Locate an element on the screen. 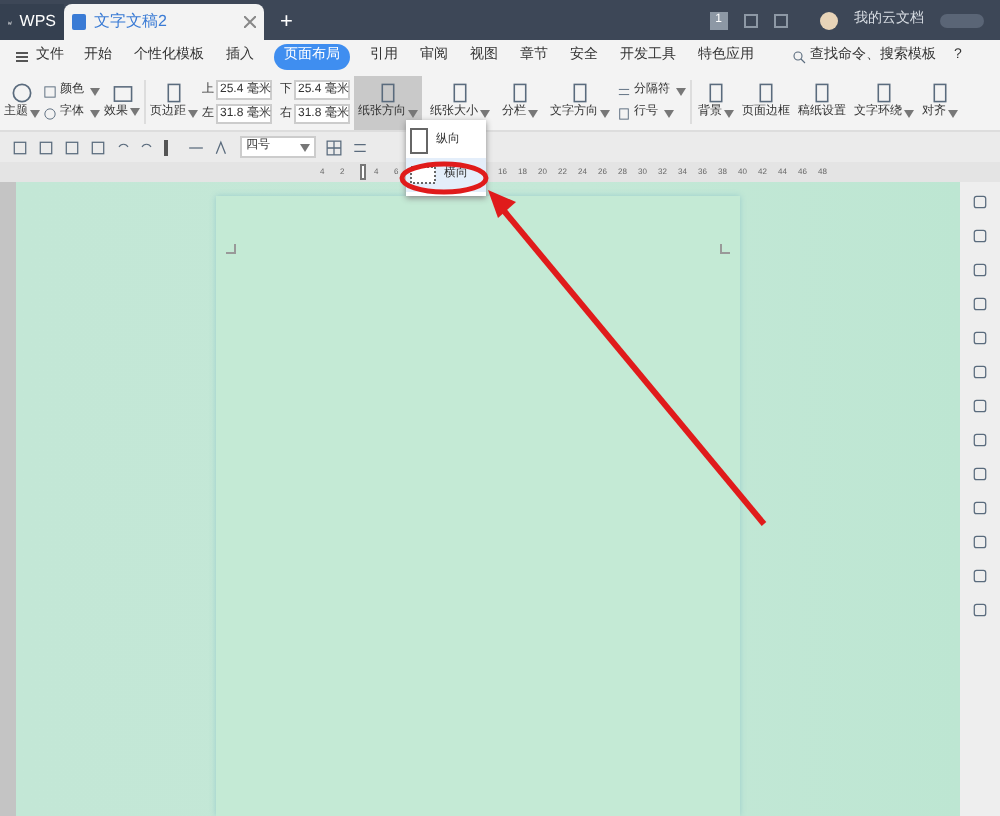 The image size is (1000, 816). new-tab-button: + is located at coordinates (286, 22).